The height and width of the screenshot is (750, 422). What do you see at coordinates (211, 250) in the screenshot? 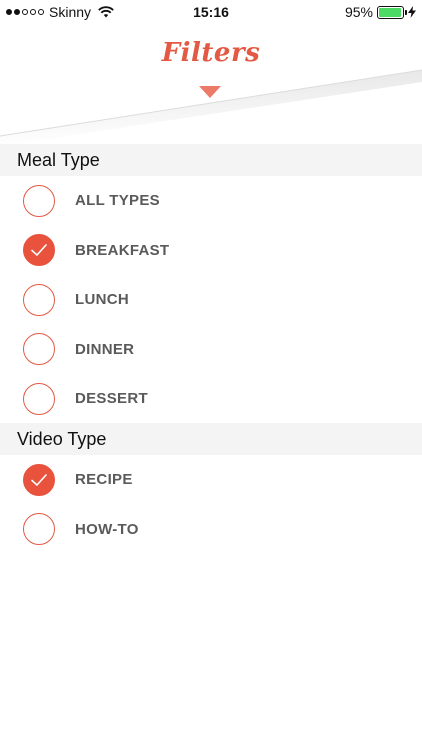
I see `filter-option-breakfast: BREAKFAST` at bounding box center [211, 250].